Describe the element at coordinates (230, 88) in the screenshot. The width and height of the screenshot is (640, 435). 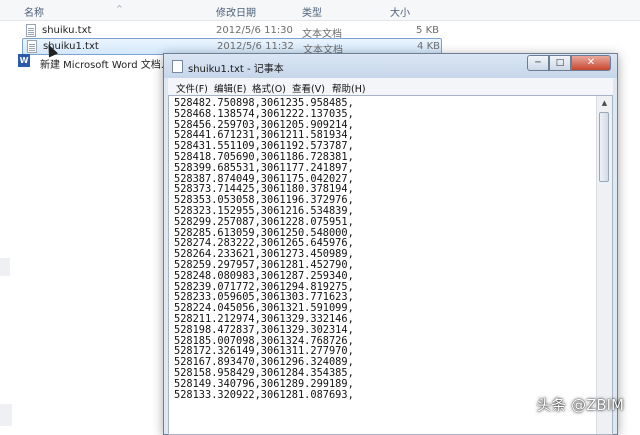
I see `menu-edit: 编辑(E)` at that location.